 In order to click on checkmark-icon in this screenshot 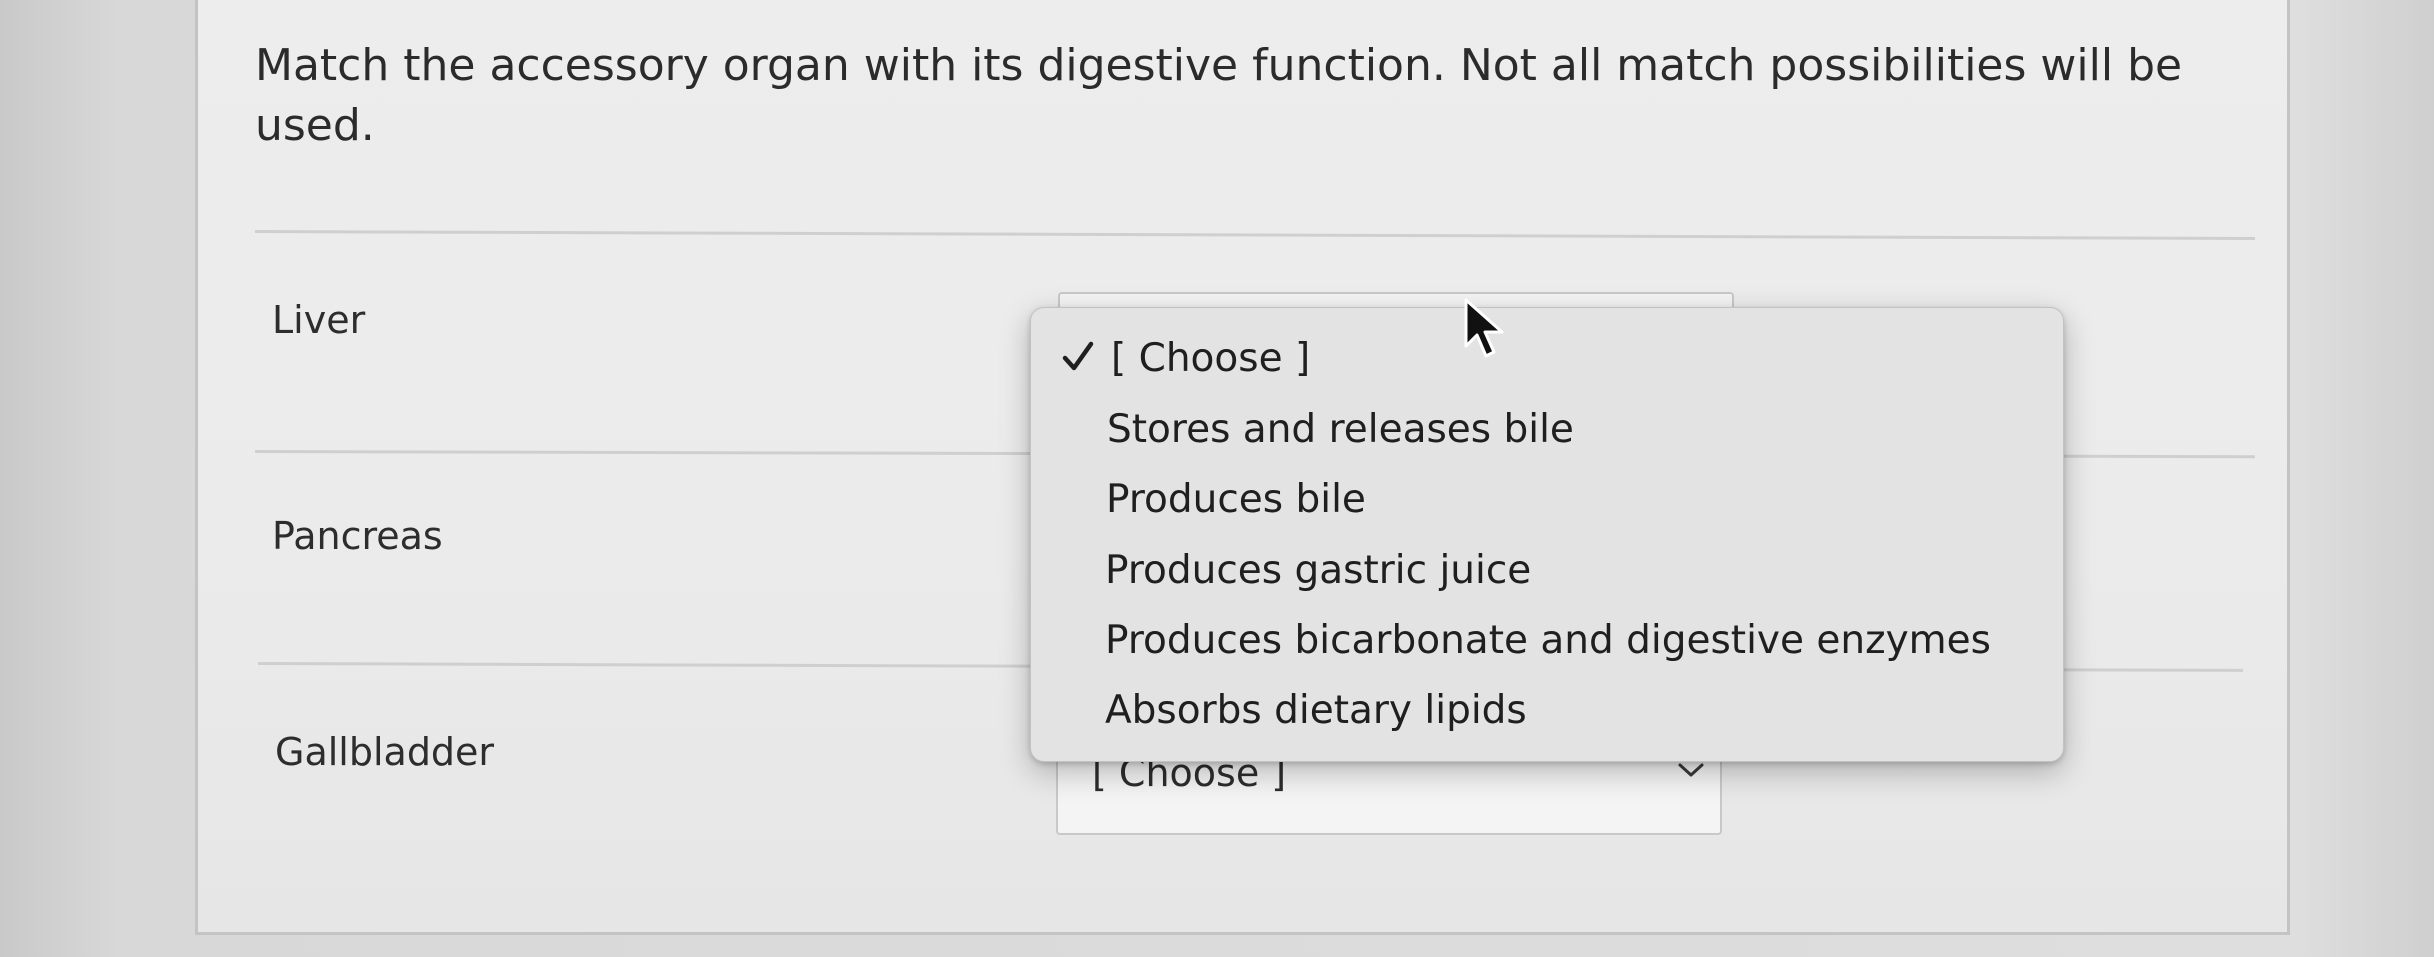, I will do `click(1078, 356)`.